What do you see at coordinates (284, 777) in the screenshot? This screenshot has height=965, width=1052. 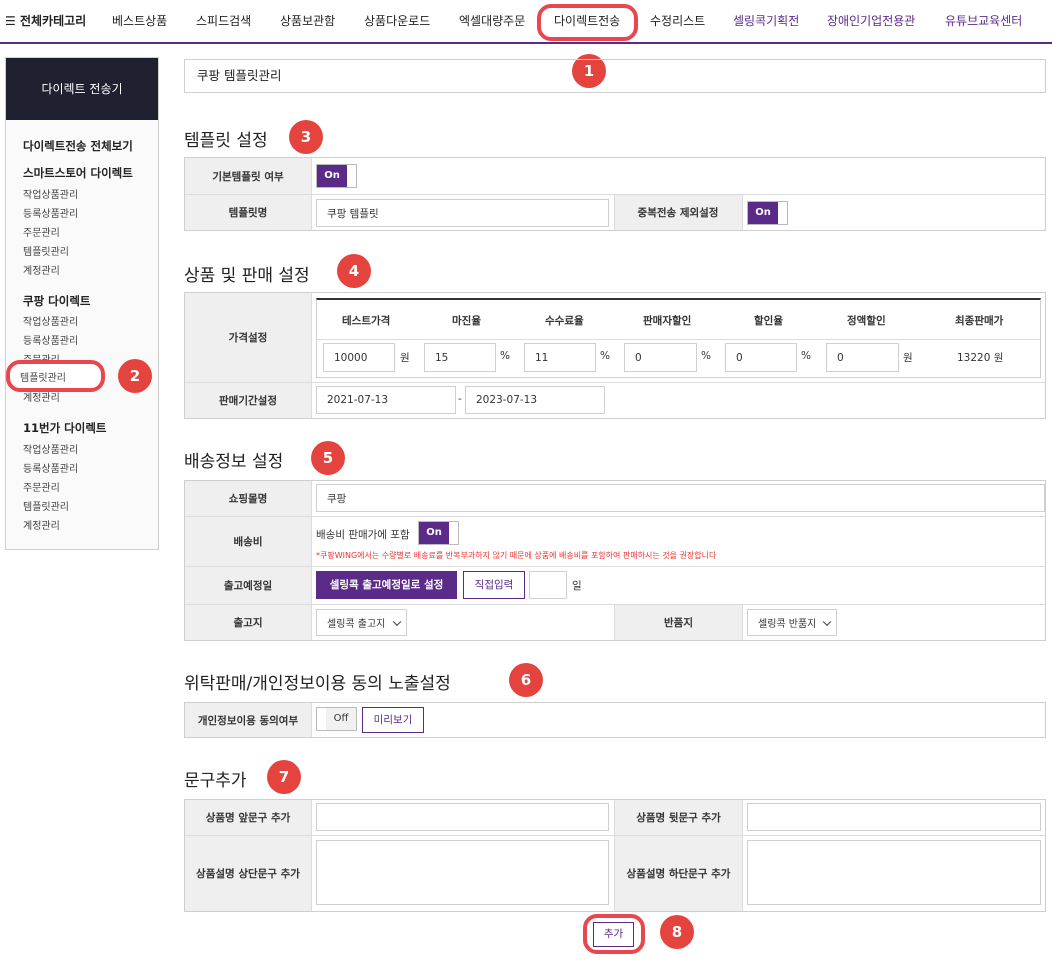 I see `step-badge-7: 7` at bounding box center [284, 777].